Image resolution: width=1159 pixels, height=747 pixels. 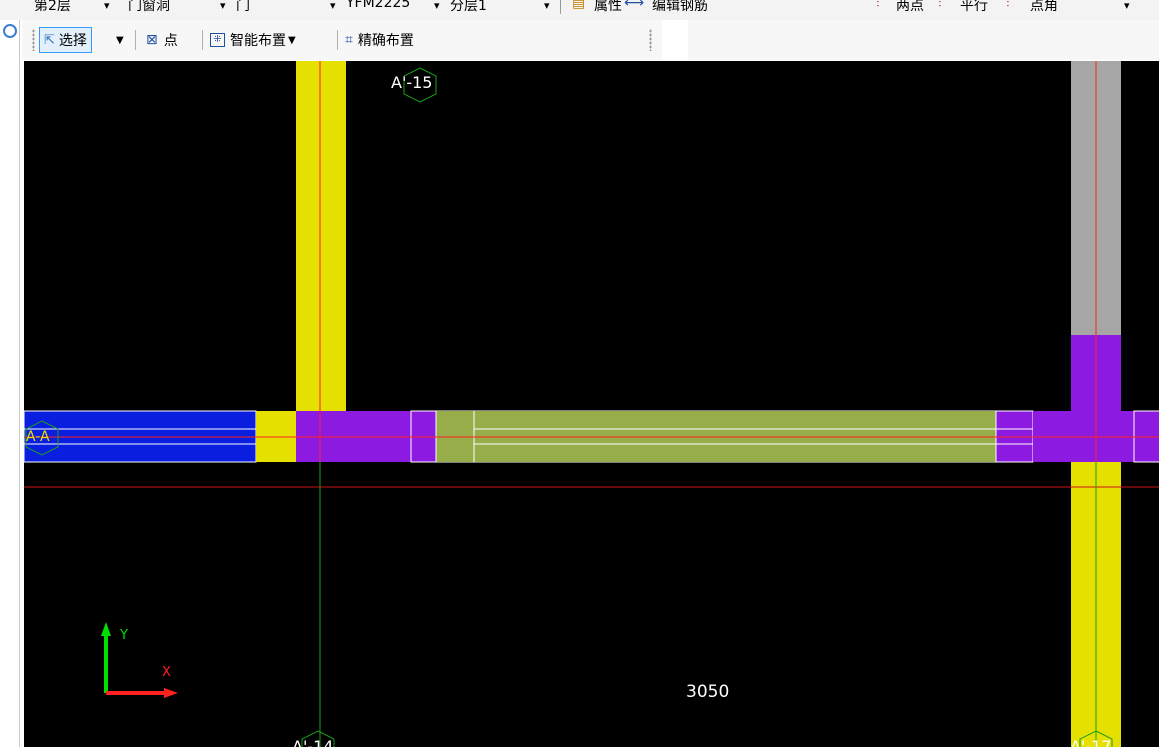 What do you see at coordinates (707, 692) in the screenshot?
I see `dimension-label: 3050` at bounding box center [707, 692].